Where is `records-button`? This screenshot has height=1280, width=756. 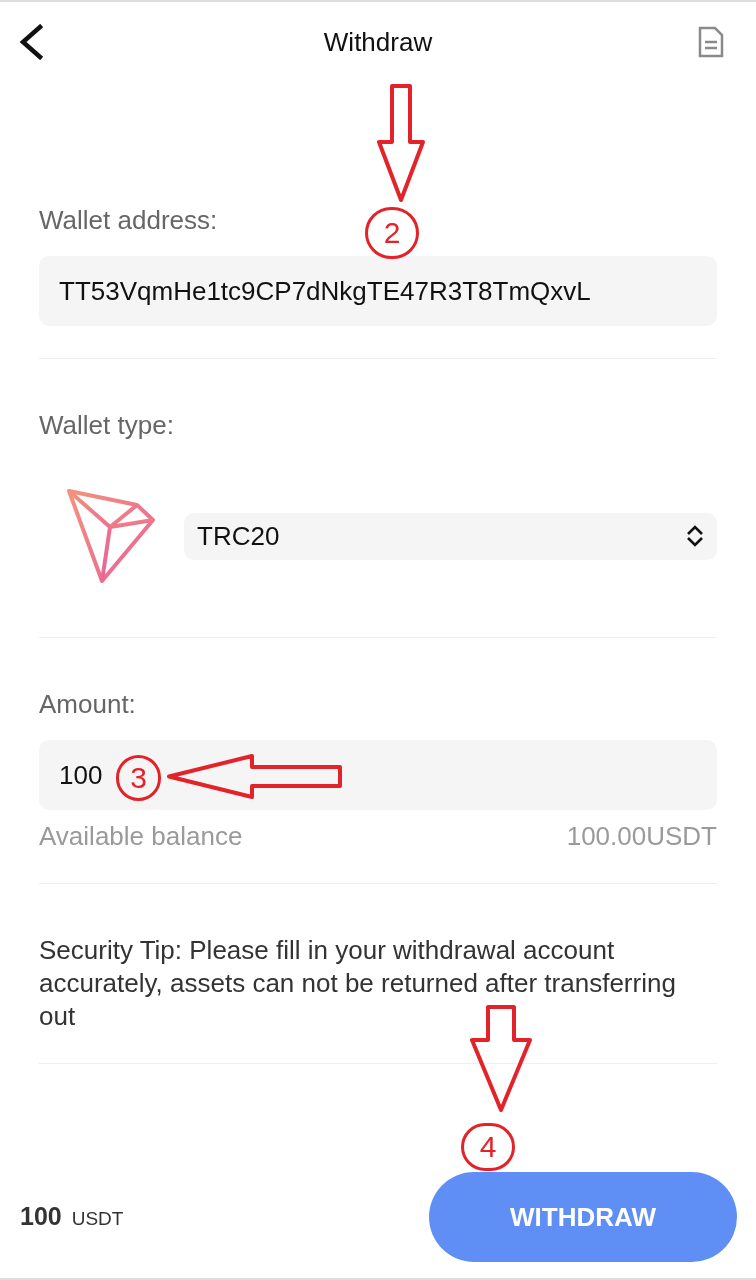
records-button is located at coordinates (711, 42).